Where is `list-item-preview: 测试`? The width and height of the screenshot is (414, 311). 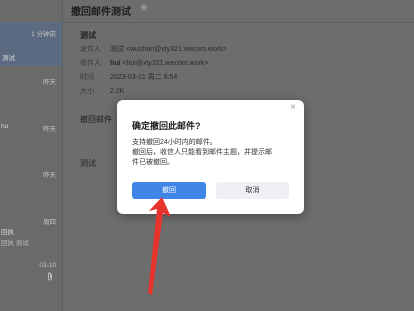
list-item-preview: 测试 is located at coordinates (8, 58).